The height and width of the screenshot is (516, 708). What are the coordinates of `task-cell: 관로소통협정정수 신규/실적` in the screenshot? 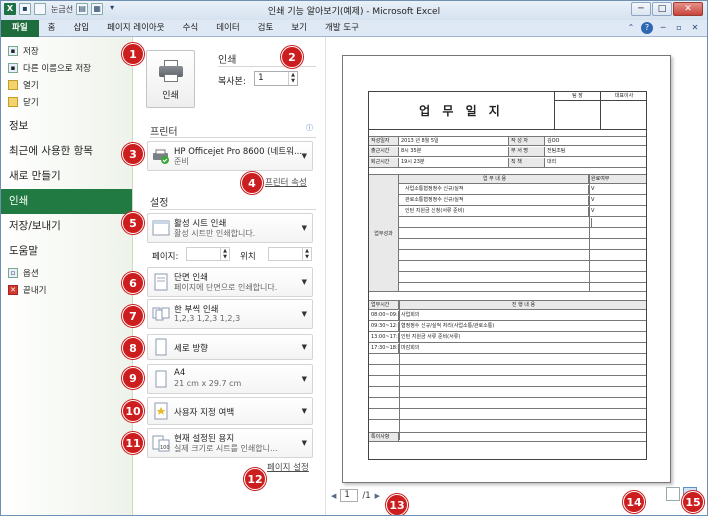 It's located at (494, 200).